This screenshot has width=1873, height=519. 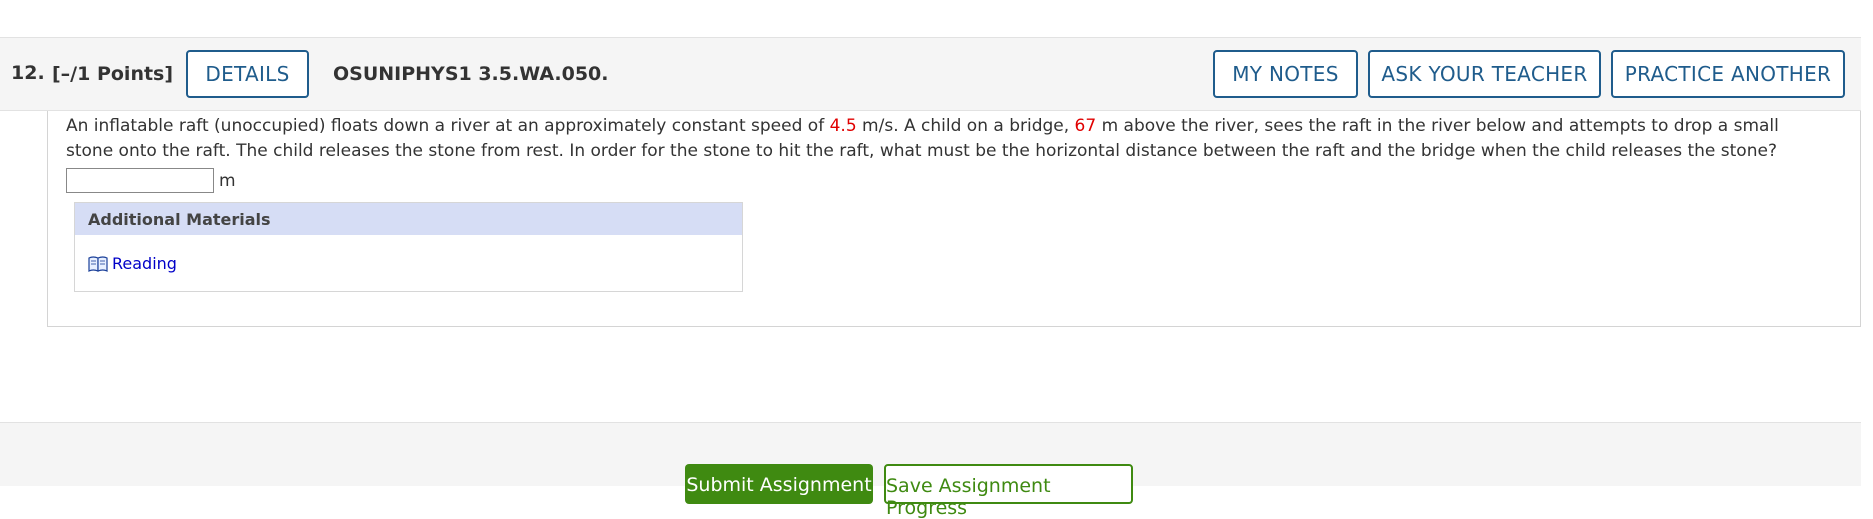 What do you see at coordinates (965, 126) in the screenshot?
I see `question-text-part2: m/s. A child on a bridge,` at bounding box center [965, 126].